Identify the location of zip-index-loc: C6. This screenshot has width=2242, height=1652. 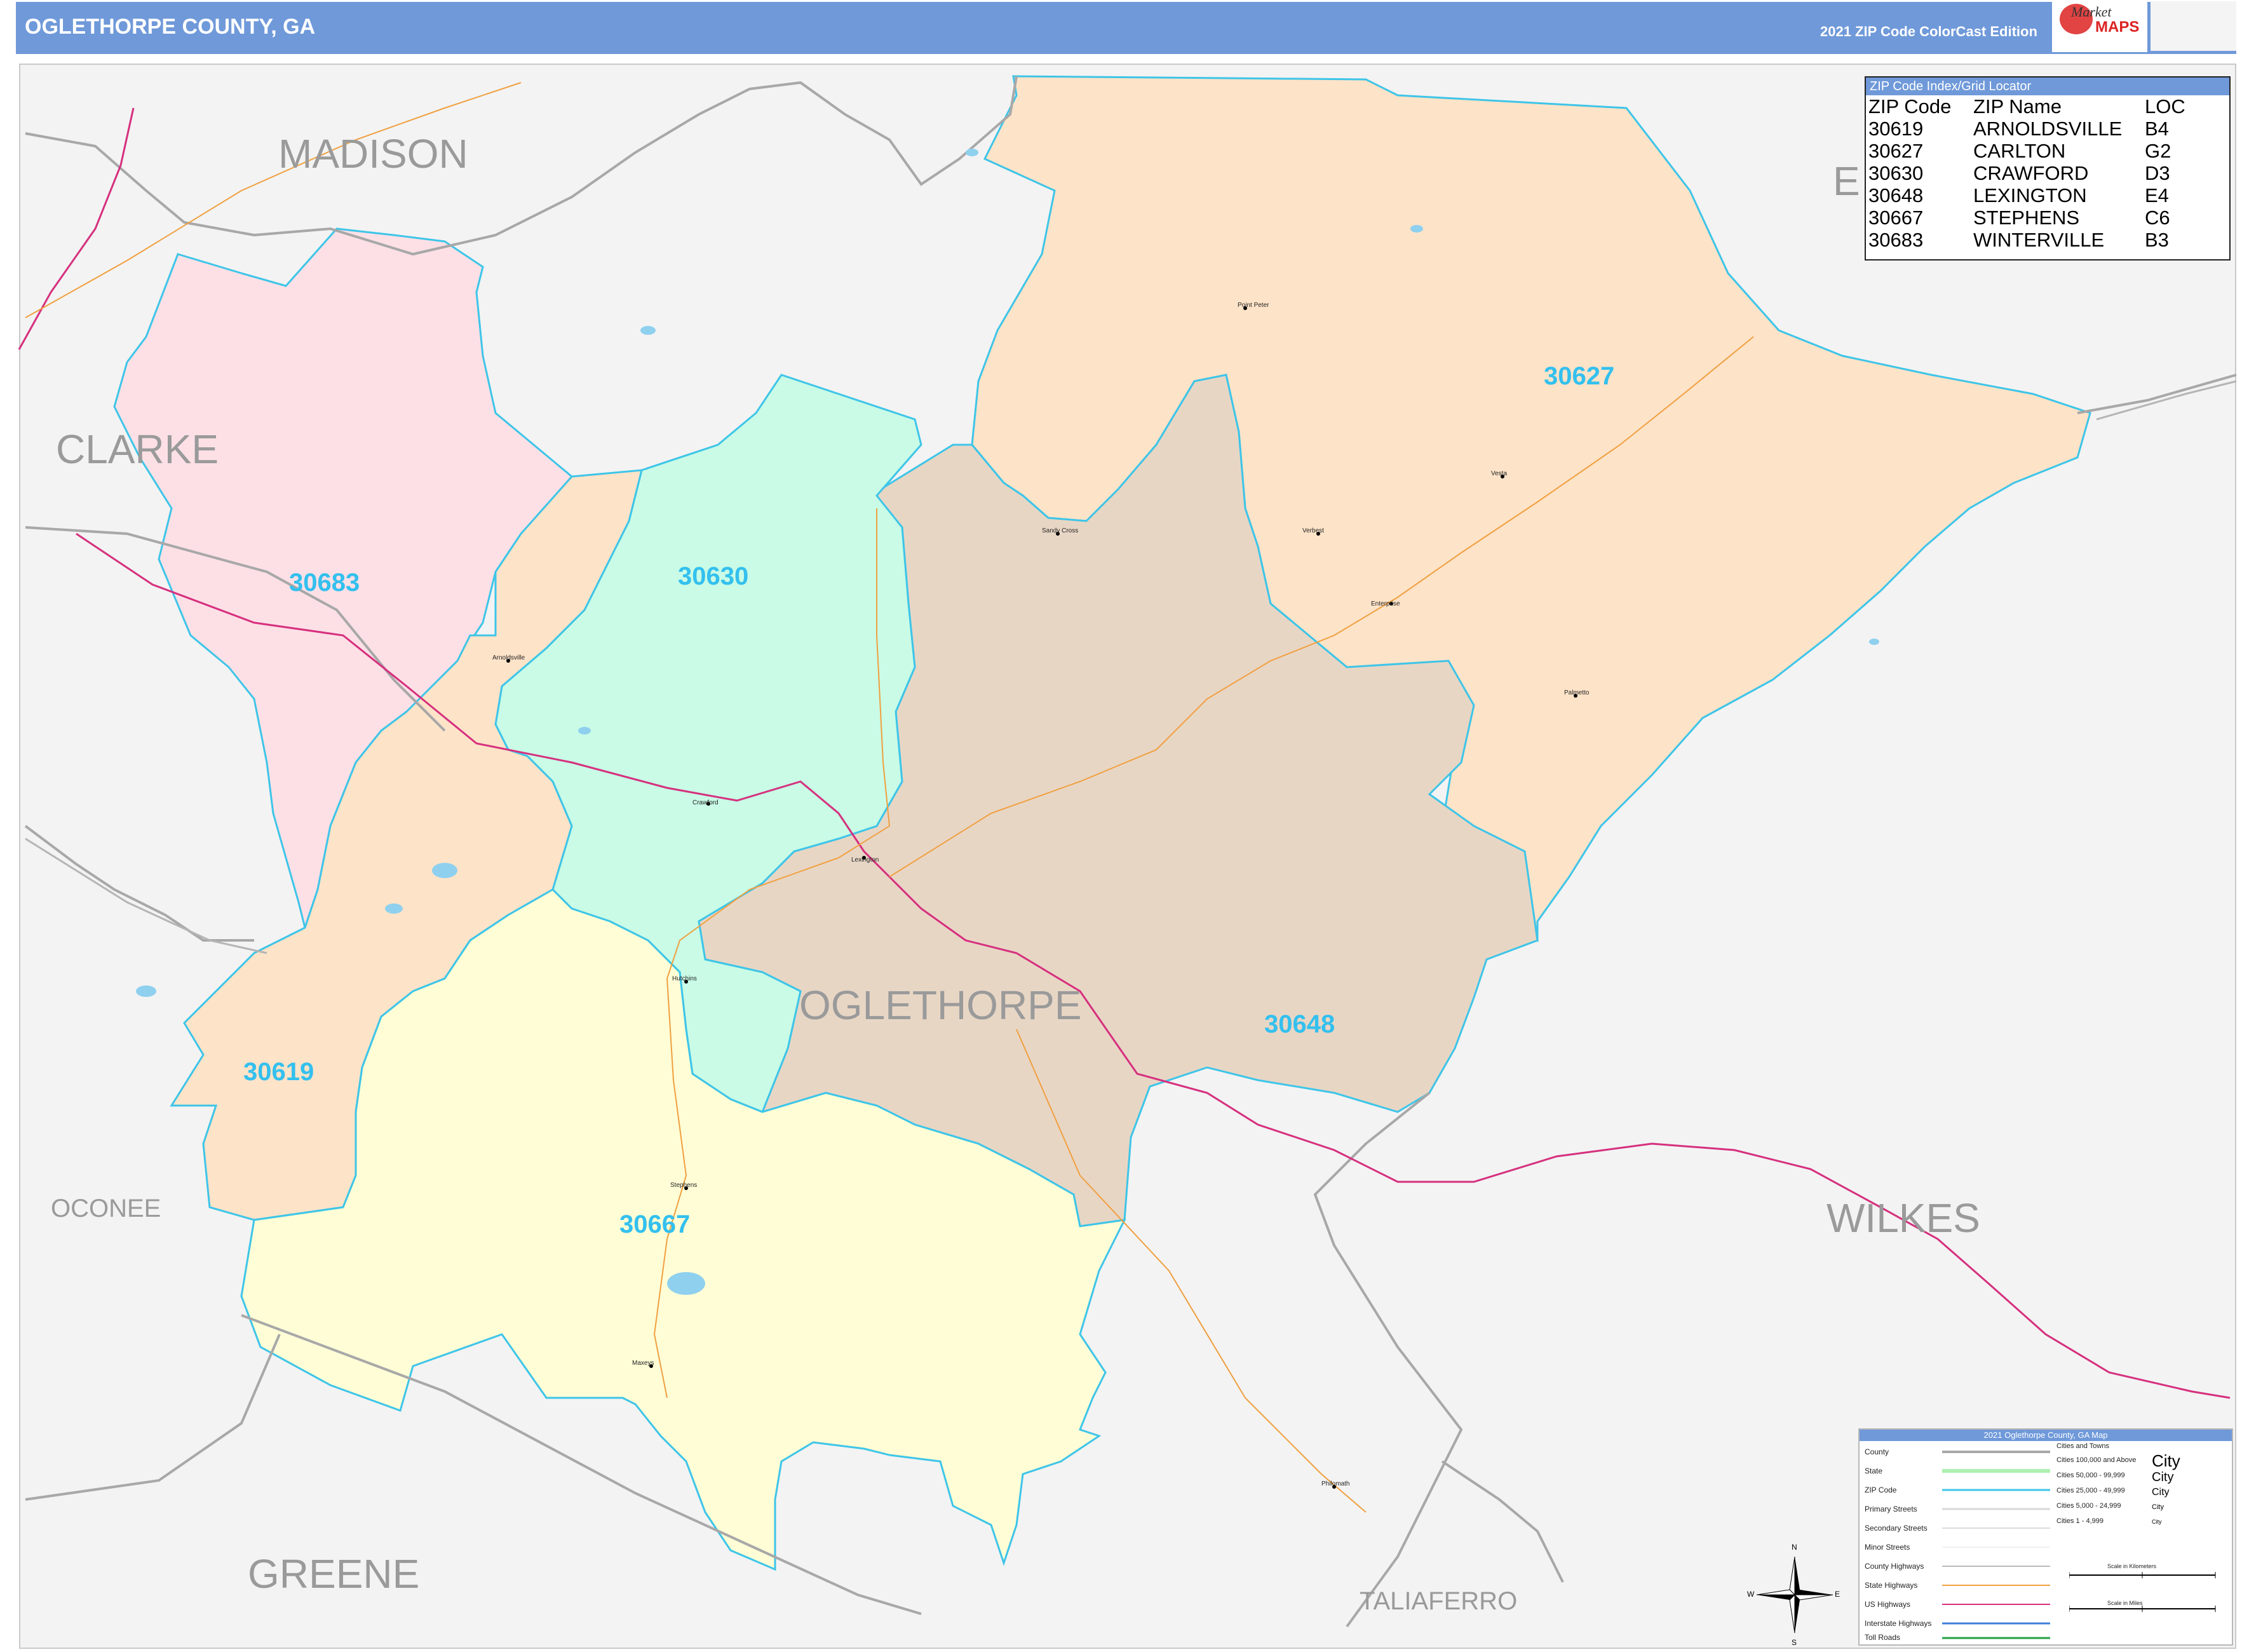
(2157, 218).